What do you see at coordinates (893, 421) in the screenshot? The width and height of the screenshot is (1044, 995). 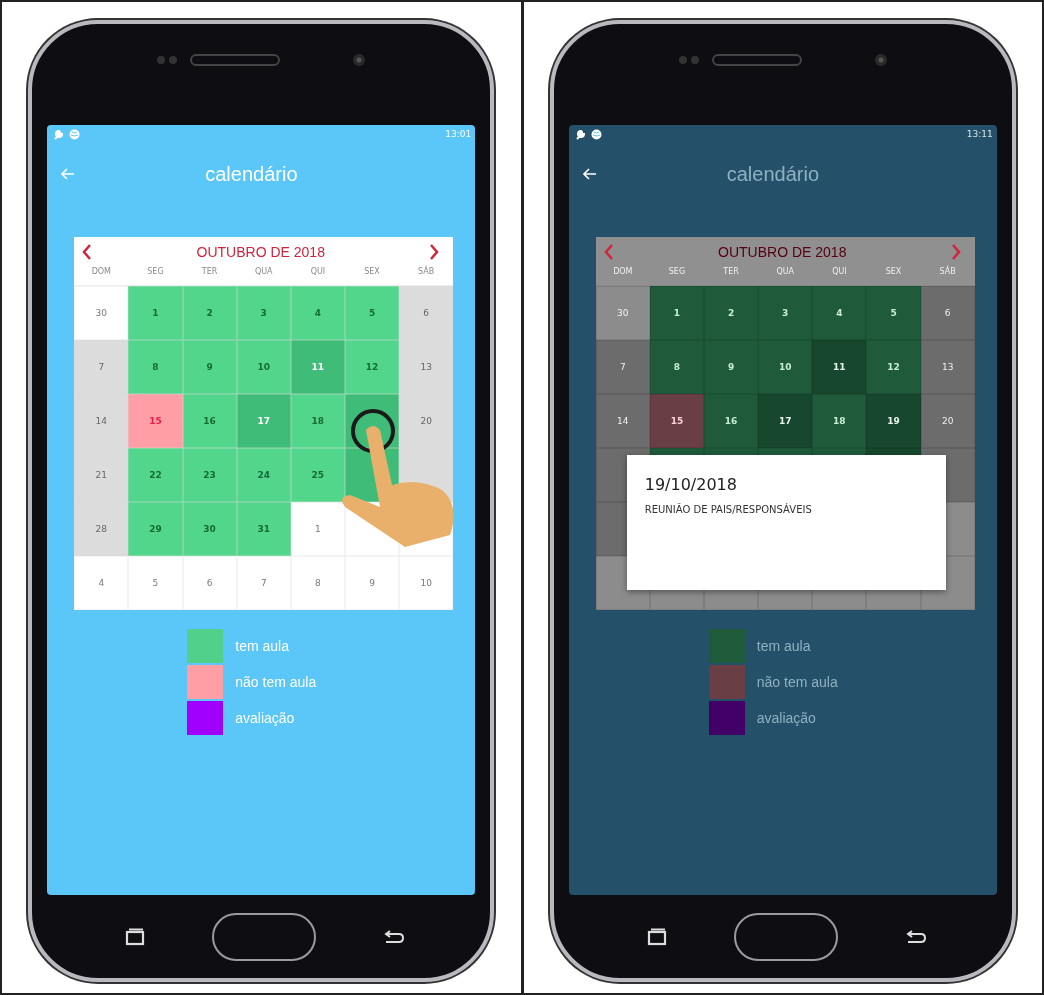 I see `day-cell: 19` at bounding box center [893, 421].